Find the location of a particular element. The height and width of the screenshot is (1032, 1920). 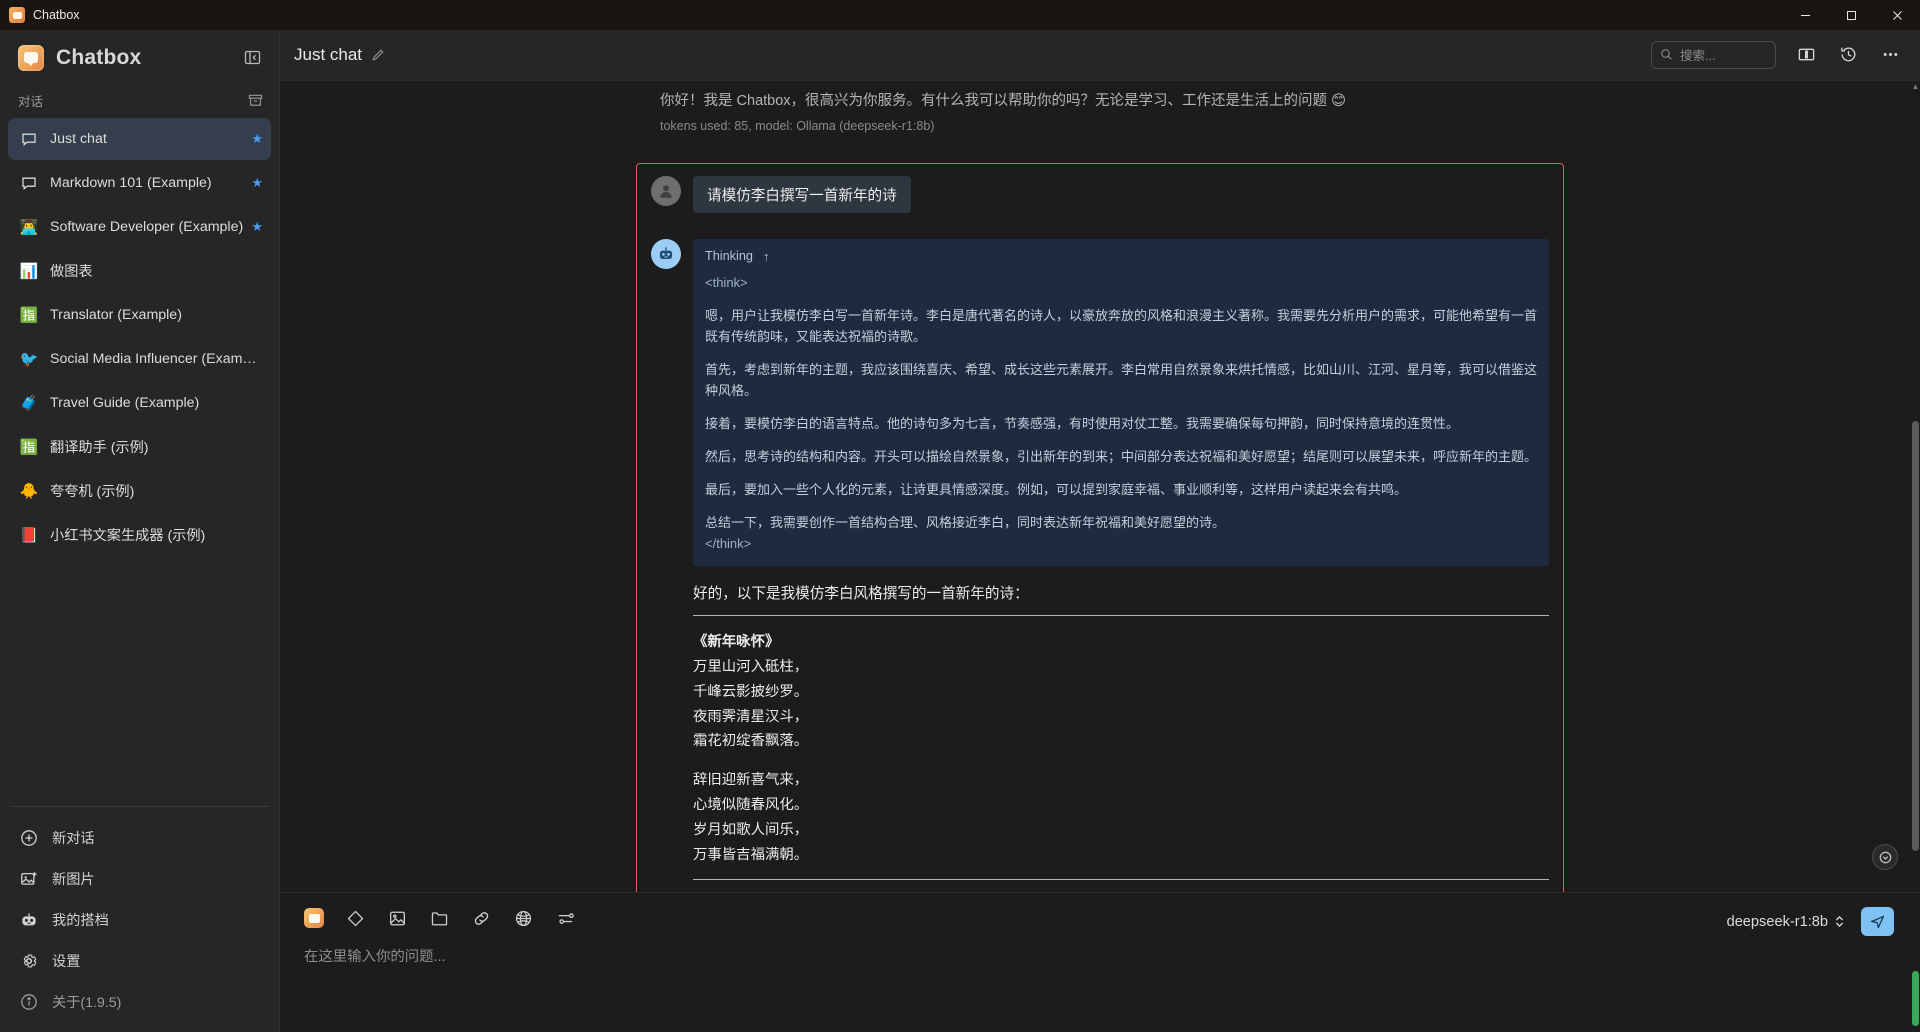

edit-title-icon is located at coordinates (378, 55).